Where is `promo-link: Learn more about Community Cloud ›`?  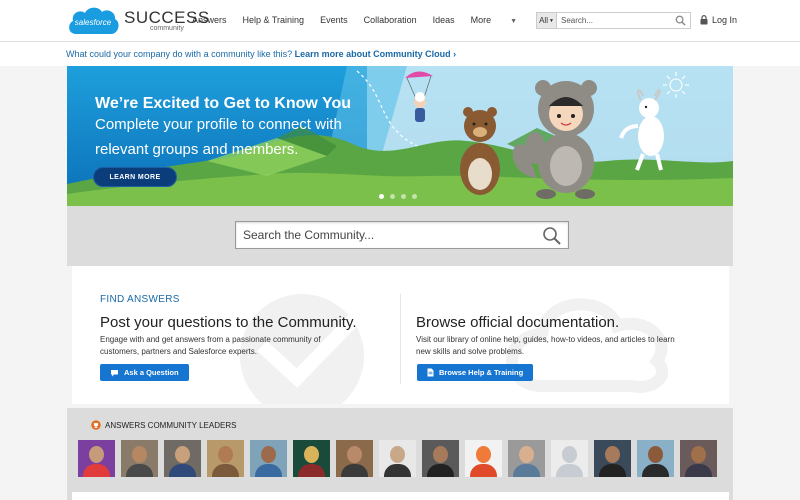
promo-link: Learn more about Community Cloud › is located at coordinates (376, 54).